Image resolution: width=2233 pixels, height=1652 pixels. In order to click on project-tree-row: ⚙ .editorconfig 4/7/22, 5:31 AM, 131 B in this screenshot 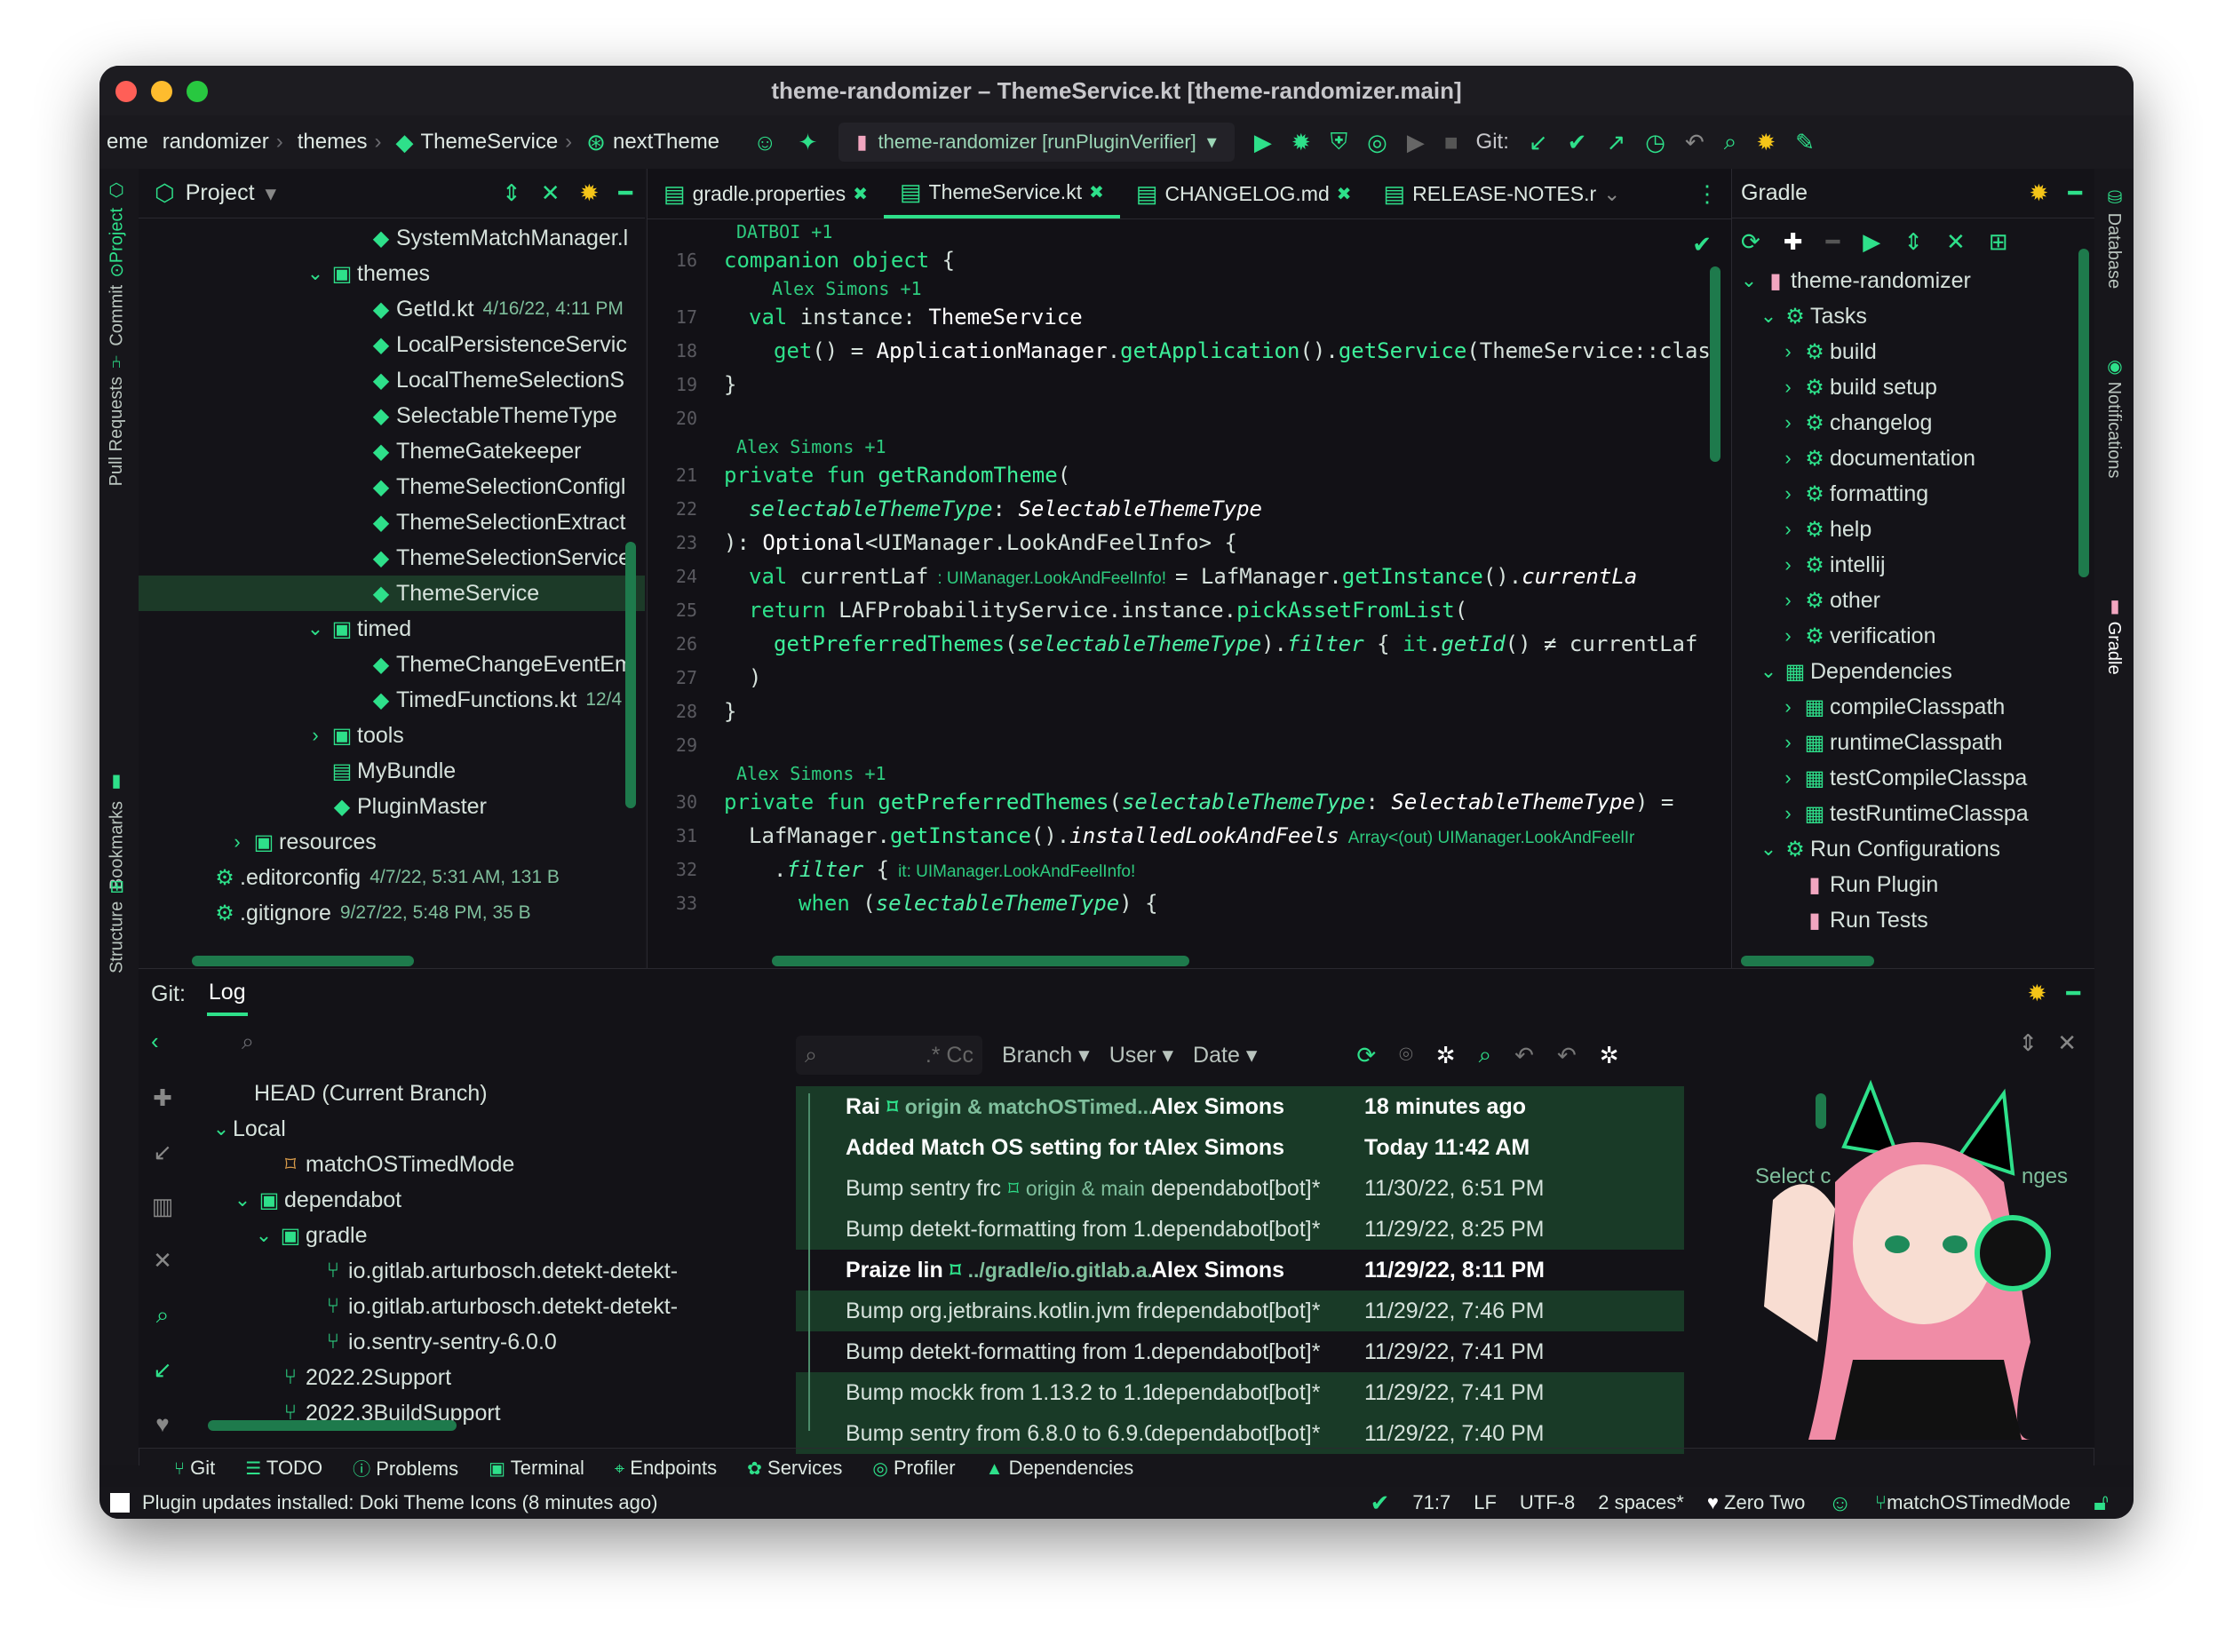, I will do `click(392, 877)`.